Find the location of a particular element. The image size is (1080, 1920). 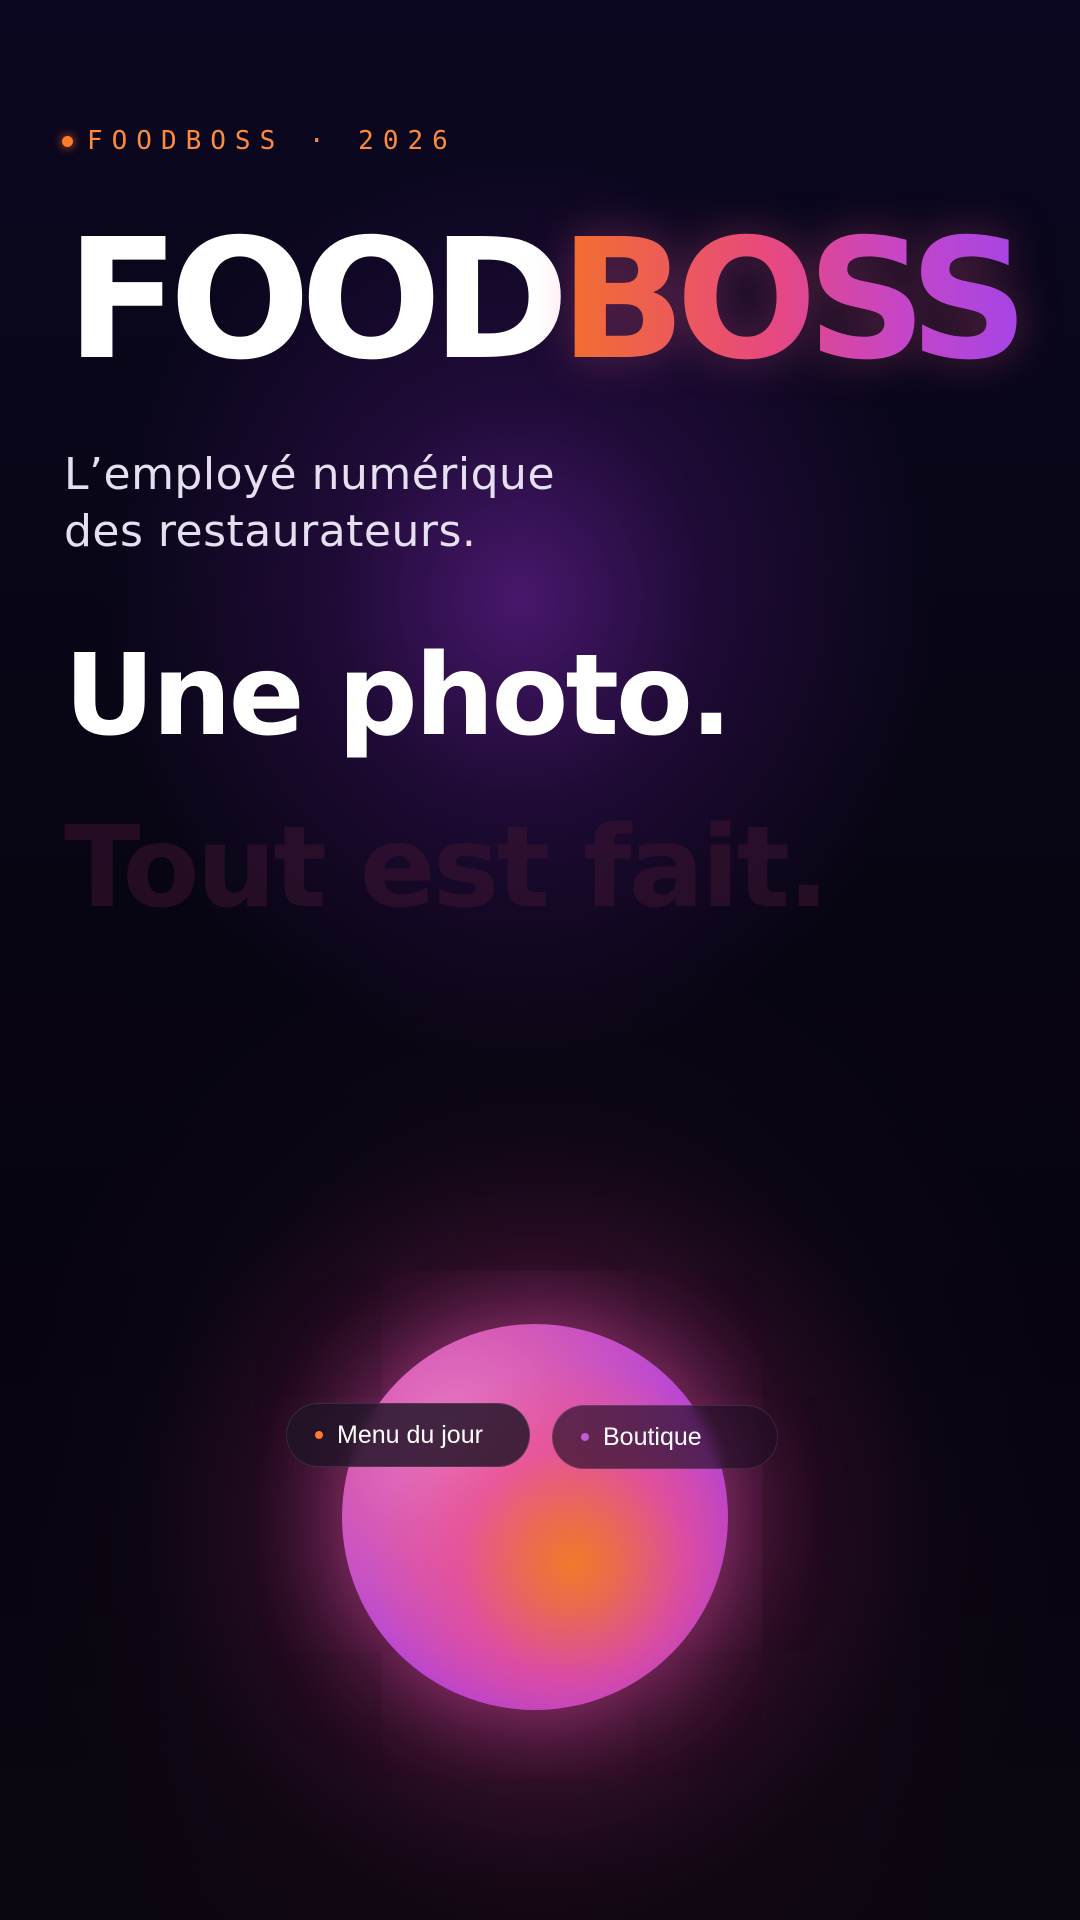

gradient-orb is located at coordinates (535, 1517).